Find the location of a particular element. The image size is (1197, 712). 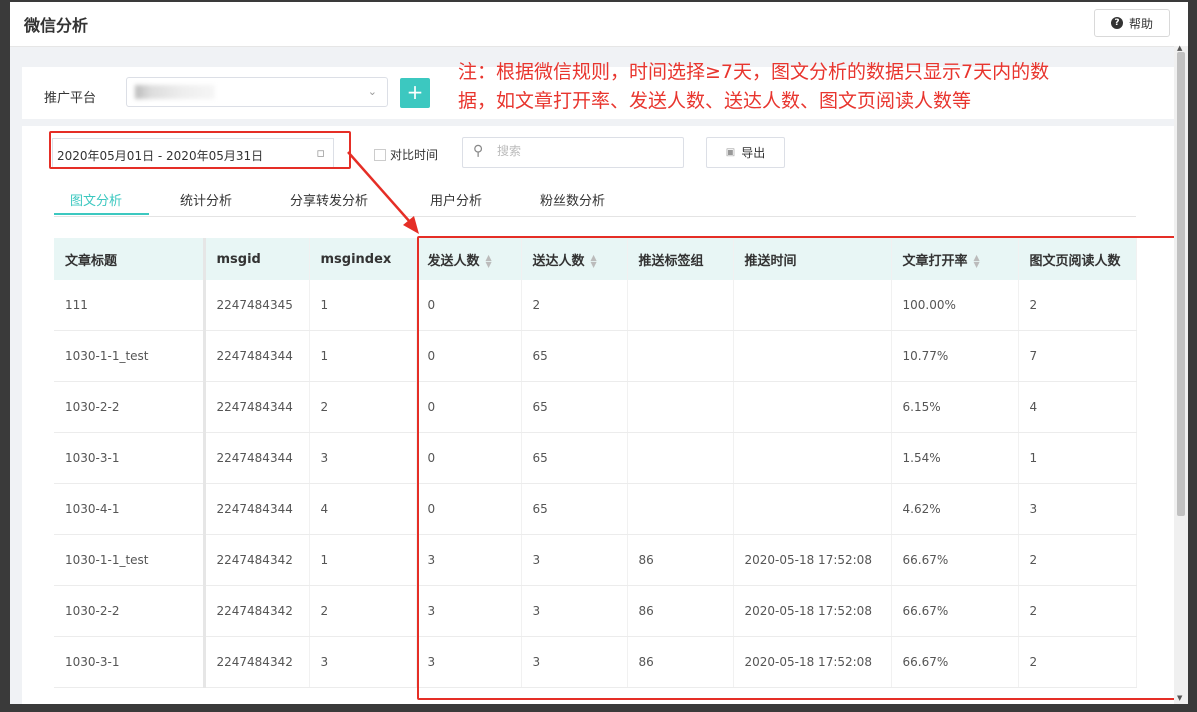

export-label: 导出 is located at coordinates (753, 153).